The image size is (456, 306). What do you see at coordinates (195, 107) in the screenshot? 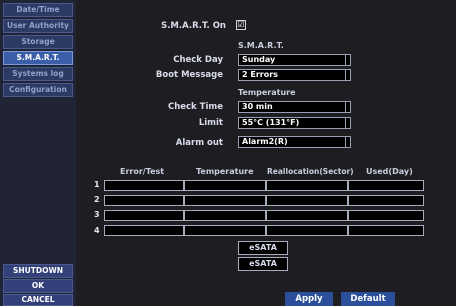
I see `check-time-label: Check Time` at bounding box center [195, 107].